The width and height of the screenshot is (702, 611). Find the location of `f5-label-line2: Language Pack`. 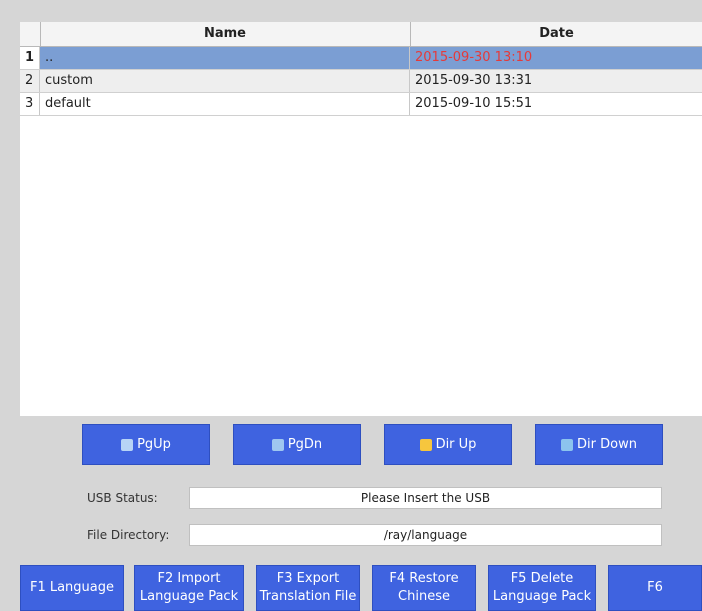

f5-label-line2: Language Pack is located at coordinates (542, 596).